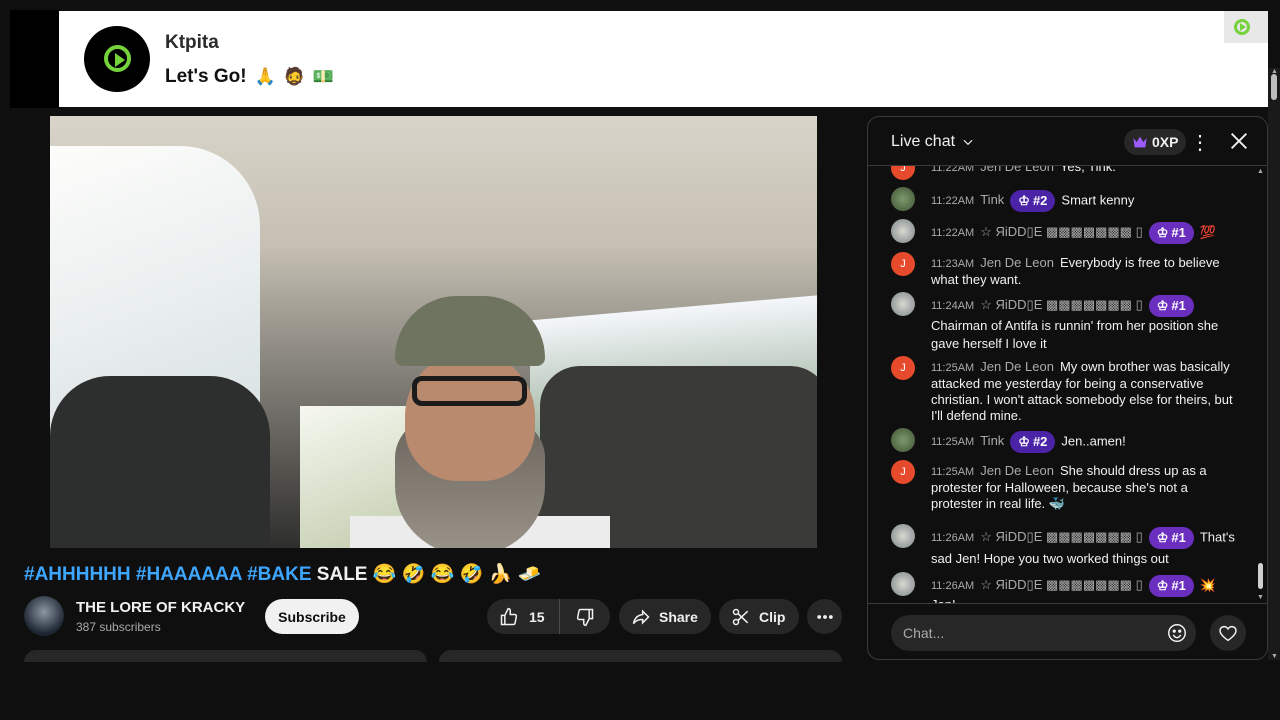 The image size is (1280, 720). Describe the element at coordinates (490, 422) in the screenshot. I see `video-frame-person` at that location.